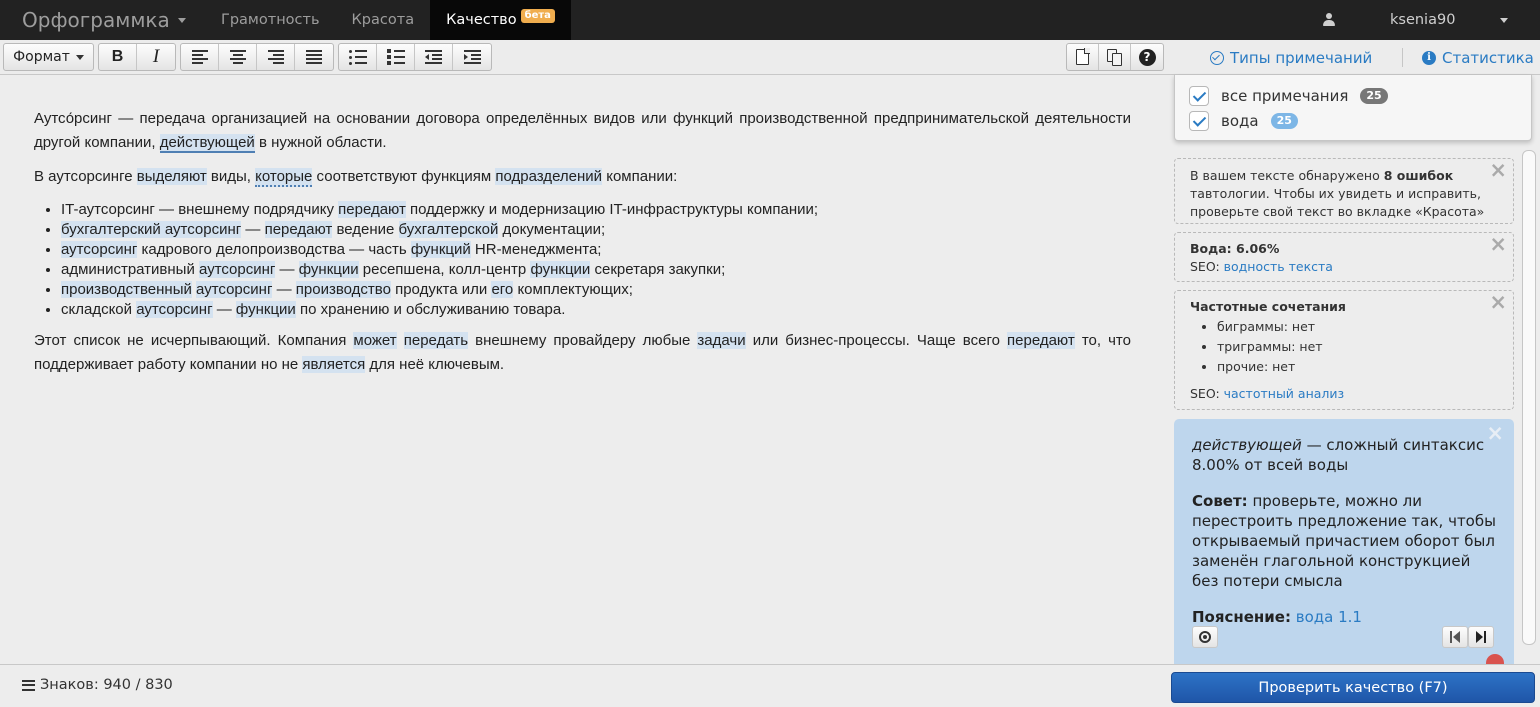 Image resolution: width=1540 pixels, height=707 pixels. I want to click on statistics-link: i Статистика, so click(1478, 57).